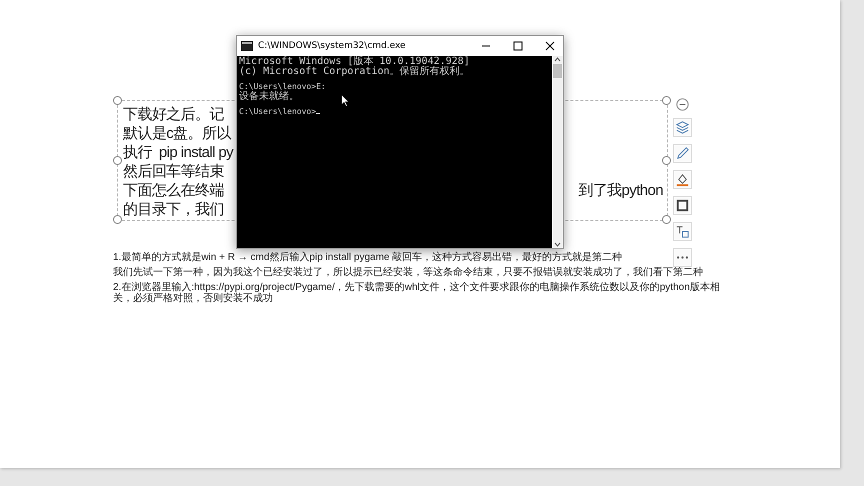 This screenshot has height=486, width=864. What do you see at coordinates (173, 190) in the screenshot?
I see `text-line: 下面怎么在终端` at bounding box center [173, 190].